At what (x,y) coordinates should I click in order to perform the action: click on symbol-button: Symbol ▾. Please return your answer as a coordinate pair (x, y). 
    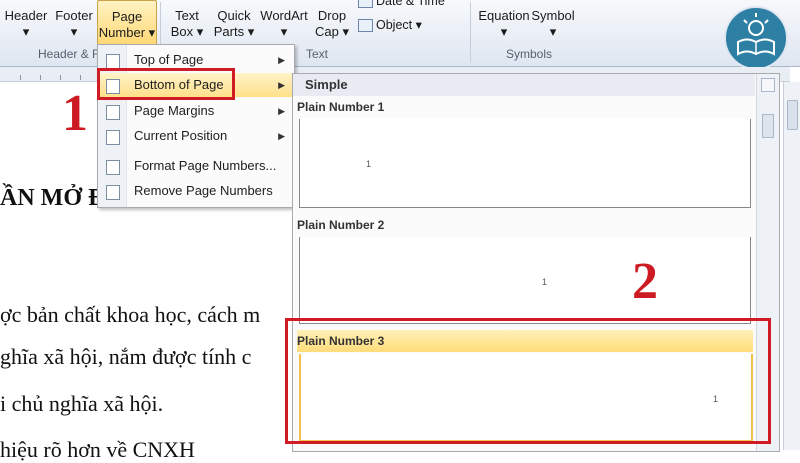
    Looking at the image, I should click on (553, 24).